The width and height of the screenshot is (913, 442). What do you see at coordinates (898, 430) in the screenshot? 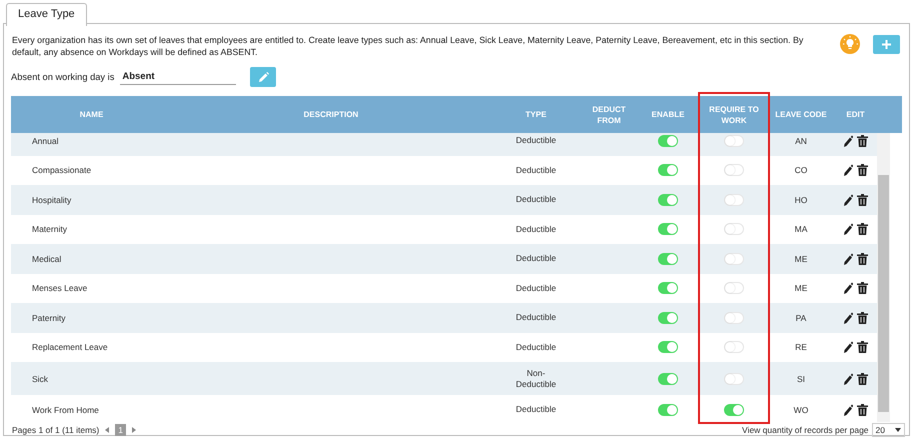
I see `caret-icon` at bounding box center [898, 430].